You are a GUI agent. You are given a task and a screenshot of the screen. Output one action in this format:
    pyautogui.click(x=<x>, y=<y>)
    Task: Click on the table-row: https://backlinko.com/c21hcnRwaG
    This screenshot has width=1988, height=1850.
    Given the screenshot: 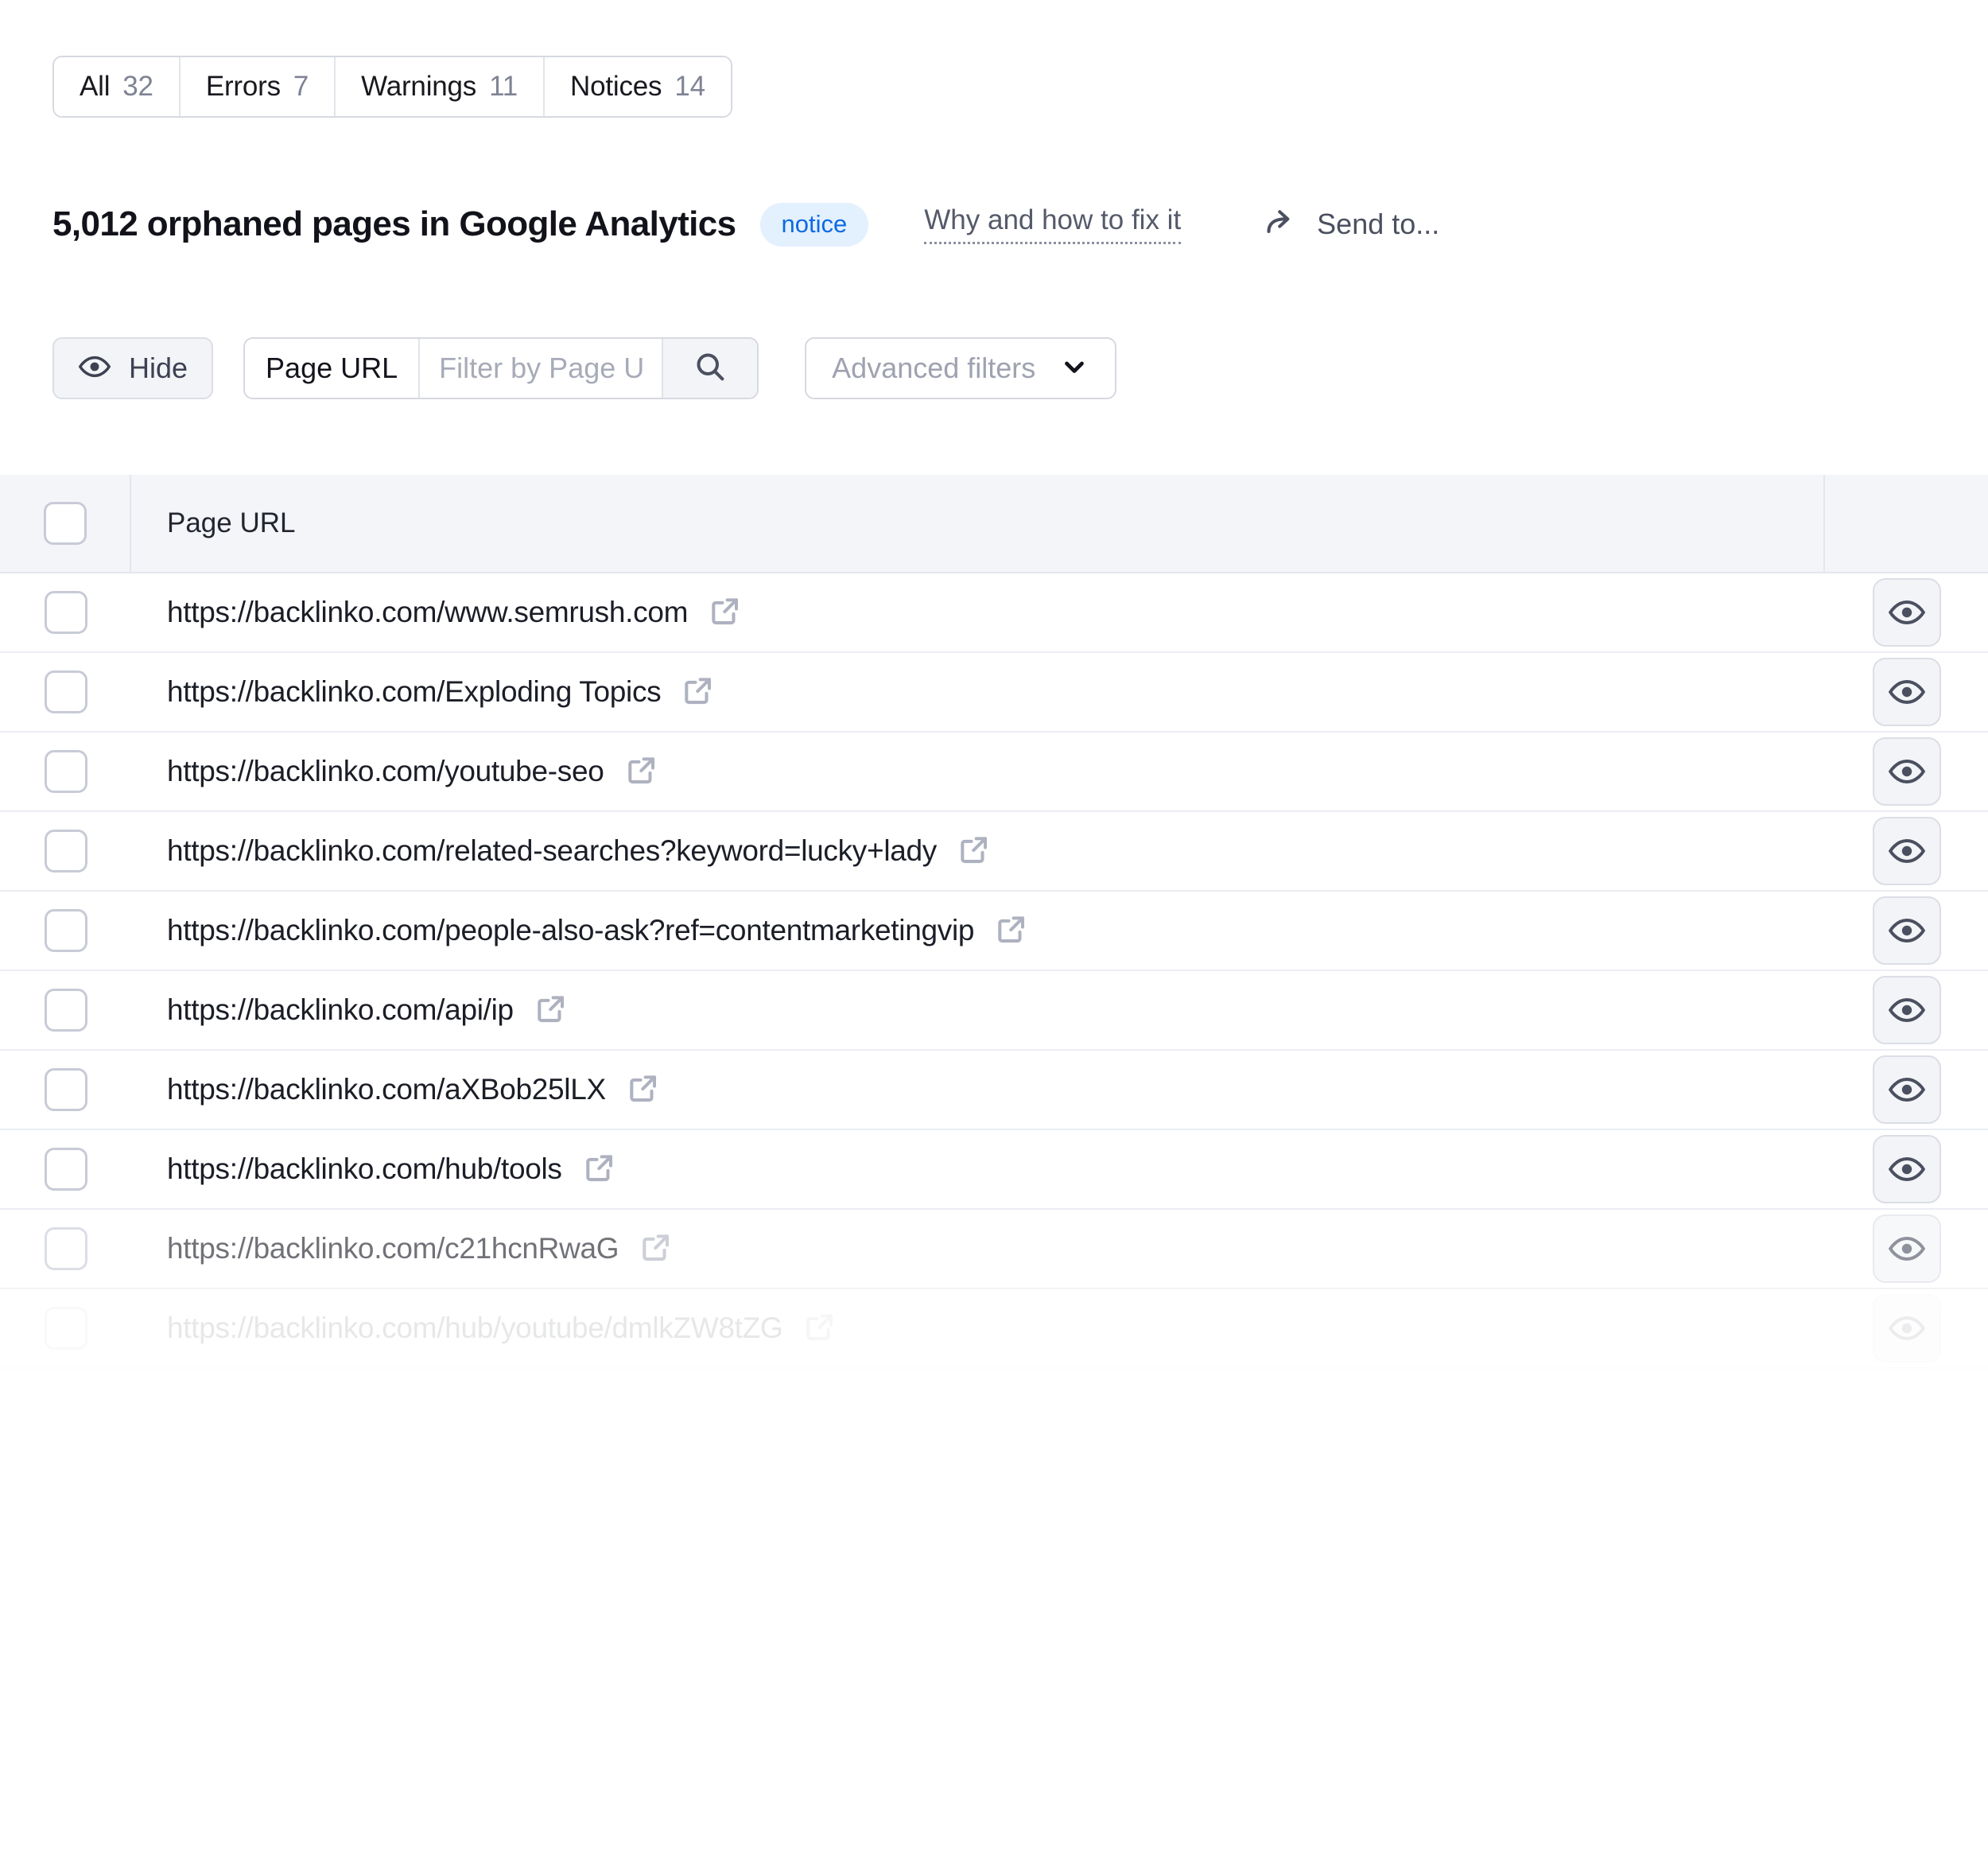 What is the action you would take?
    pyautogui.click(x=994, y=1250)
    